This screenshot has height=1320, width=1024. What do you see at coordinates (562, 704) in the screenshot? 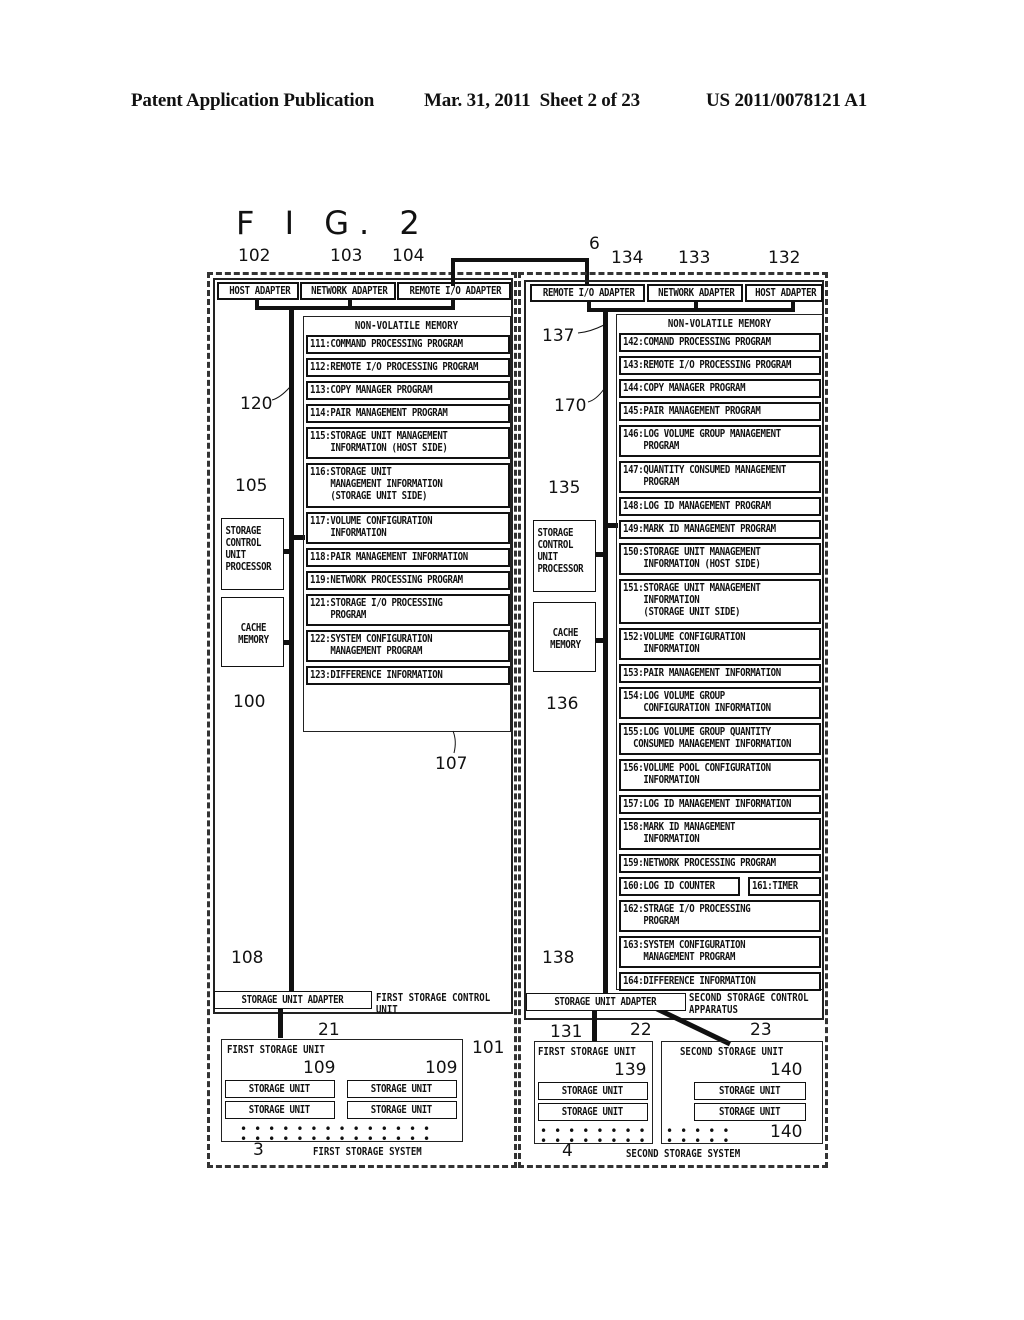
I see `ref-136: 136` at bounding box center [562, 704].